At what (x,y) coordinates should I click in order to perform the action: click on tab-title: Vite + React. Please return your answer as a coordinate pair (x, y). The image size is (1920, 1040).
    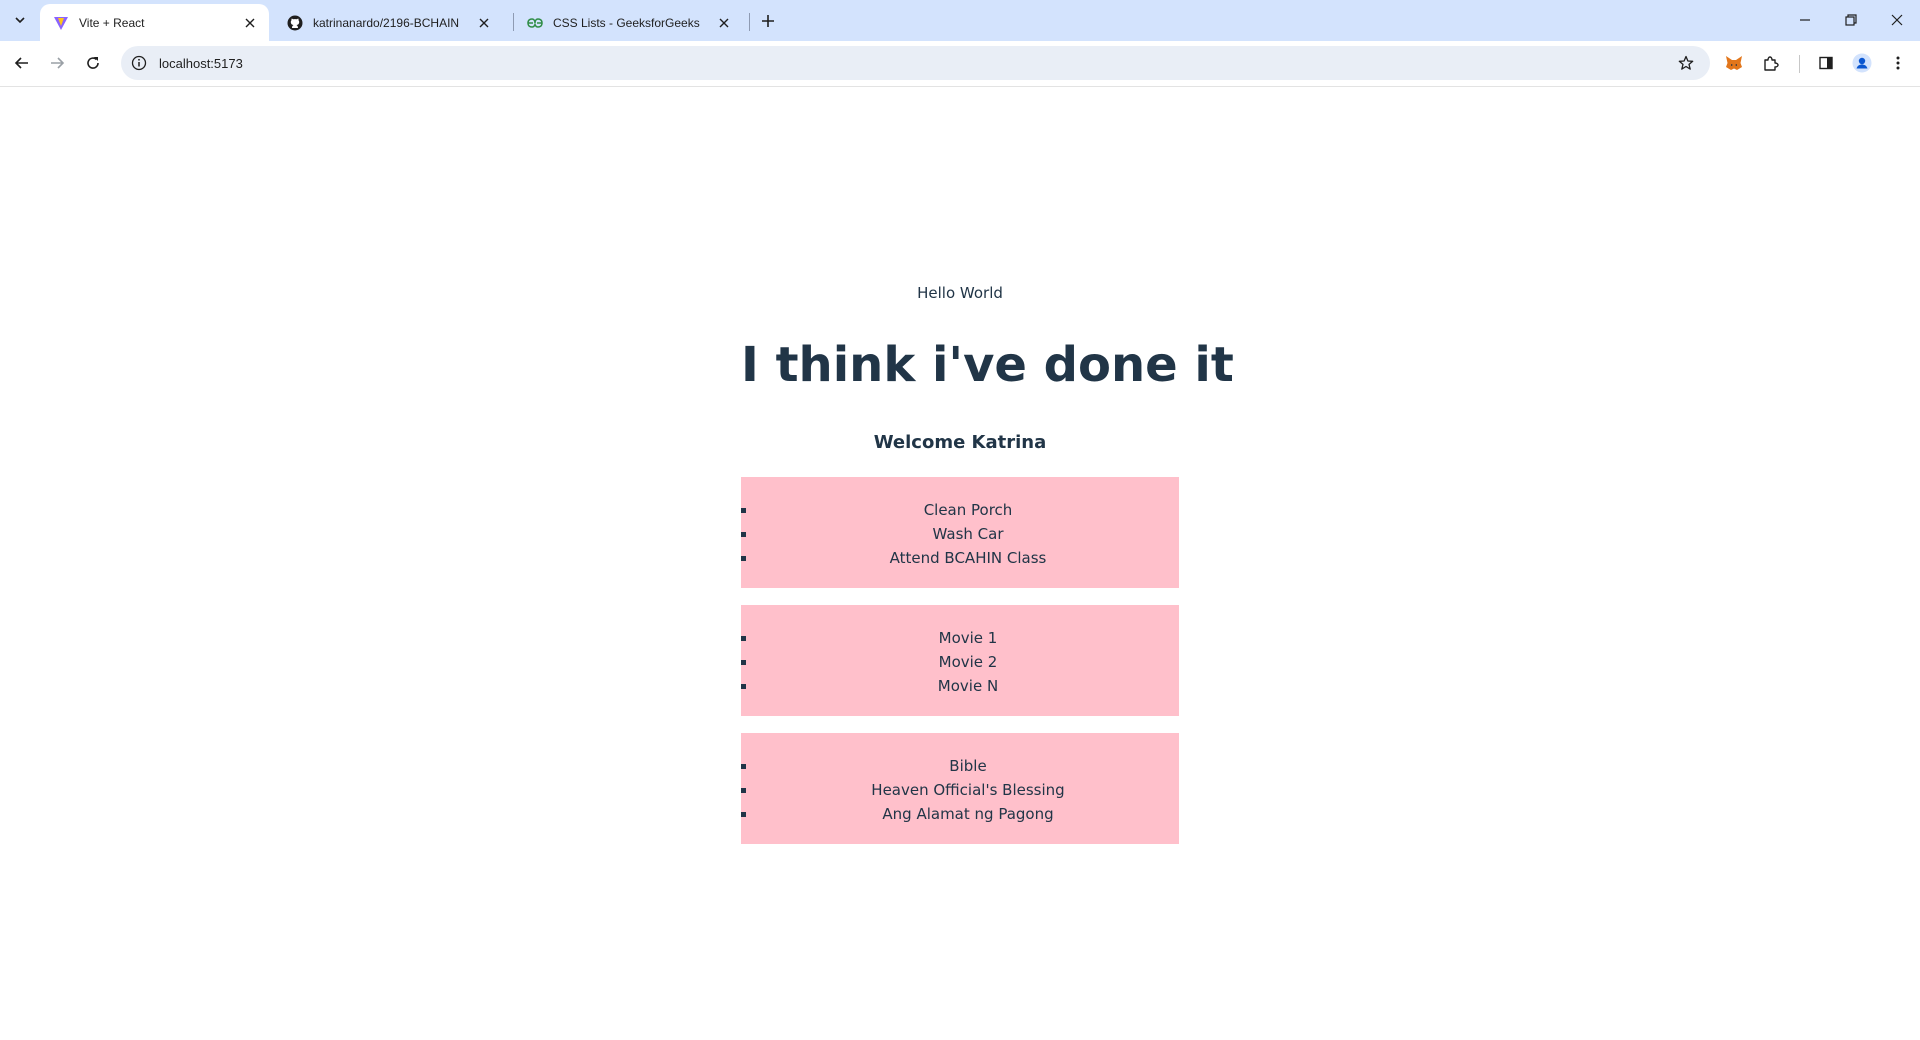
    Looking at the image, I should click on (112, 22).